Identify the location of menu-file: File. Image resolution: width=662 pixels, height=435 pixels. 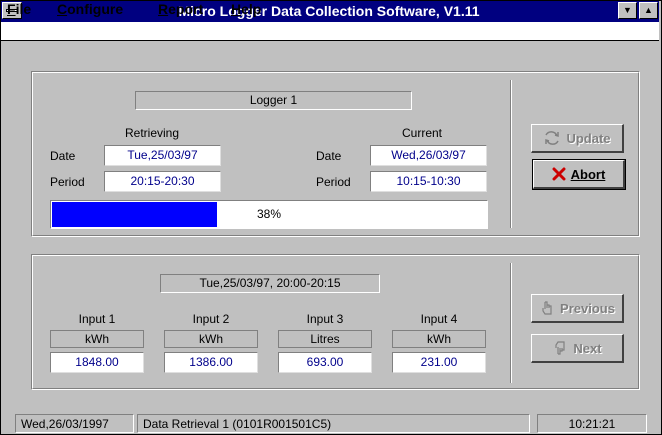
(19, 9).